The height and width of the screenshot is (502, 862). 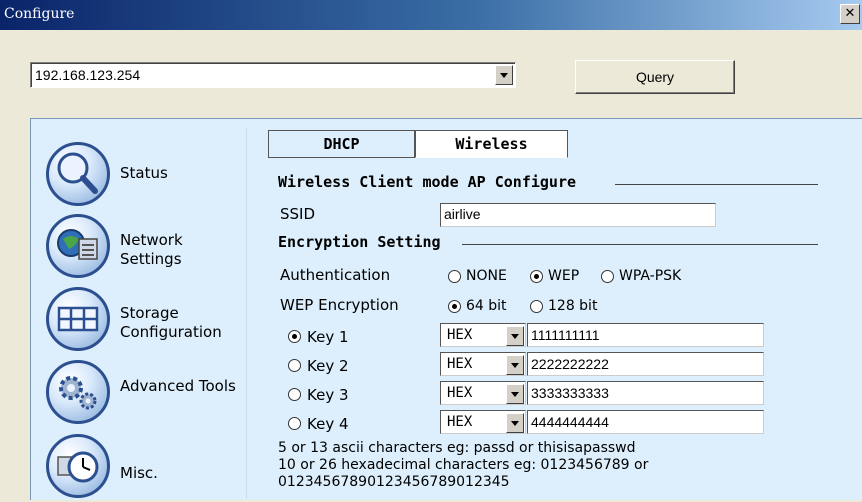 I want to click on key-input: 4444444444, so click(x=645, y=422).